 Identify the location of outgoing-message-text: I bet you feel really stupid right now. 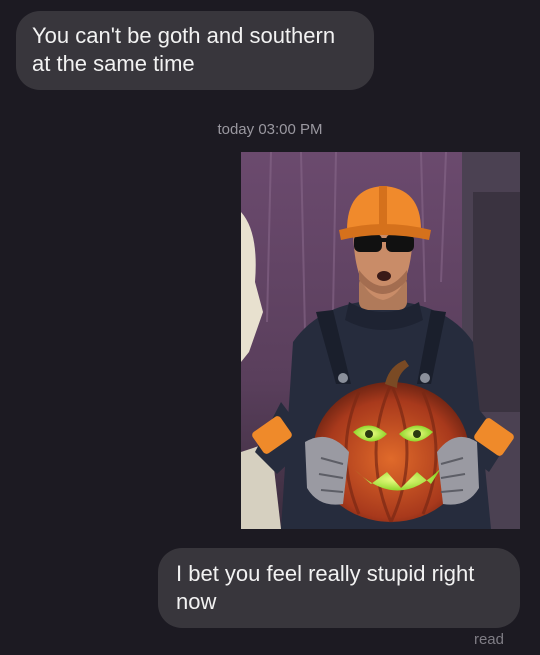
(325, 587).